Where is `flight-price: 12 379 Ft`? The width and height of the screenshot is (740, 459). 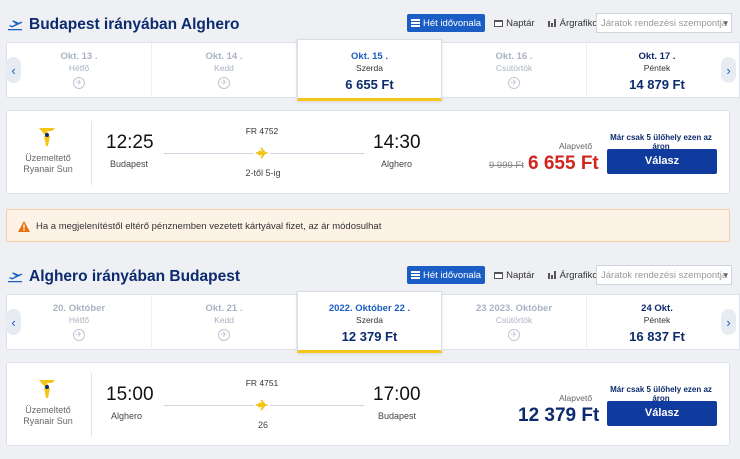 flight-price: 12 379 Ft is located at coordinates (559, 415).